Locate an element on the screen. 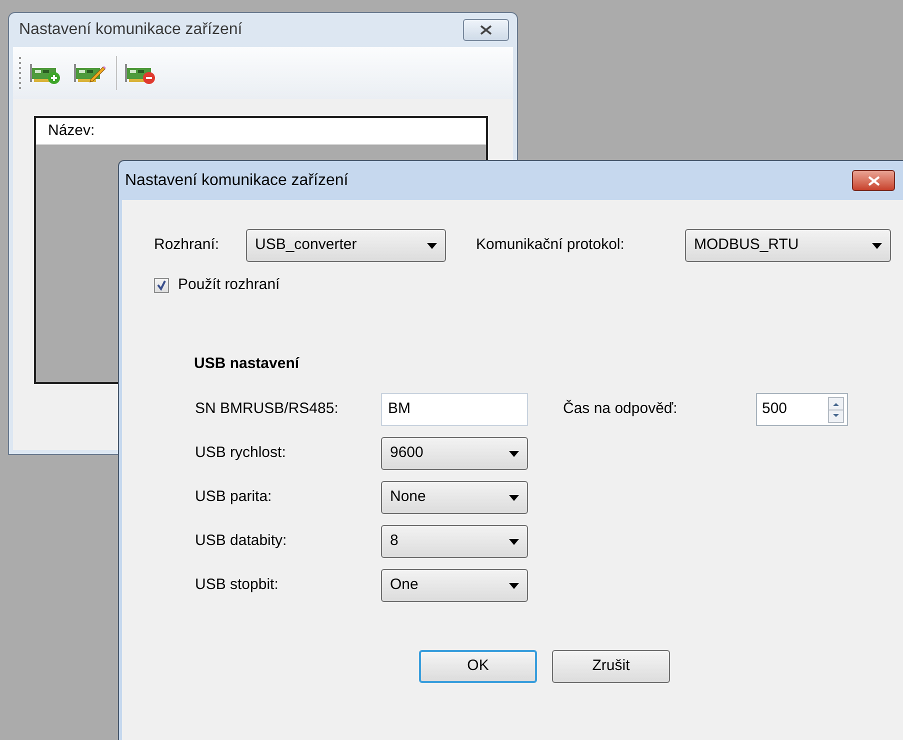  column-header: Název: is located at coordinates (261, 131).